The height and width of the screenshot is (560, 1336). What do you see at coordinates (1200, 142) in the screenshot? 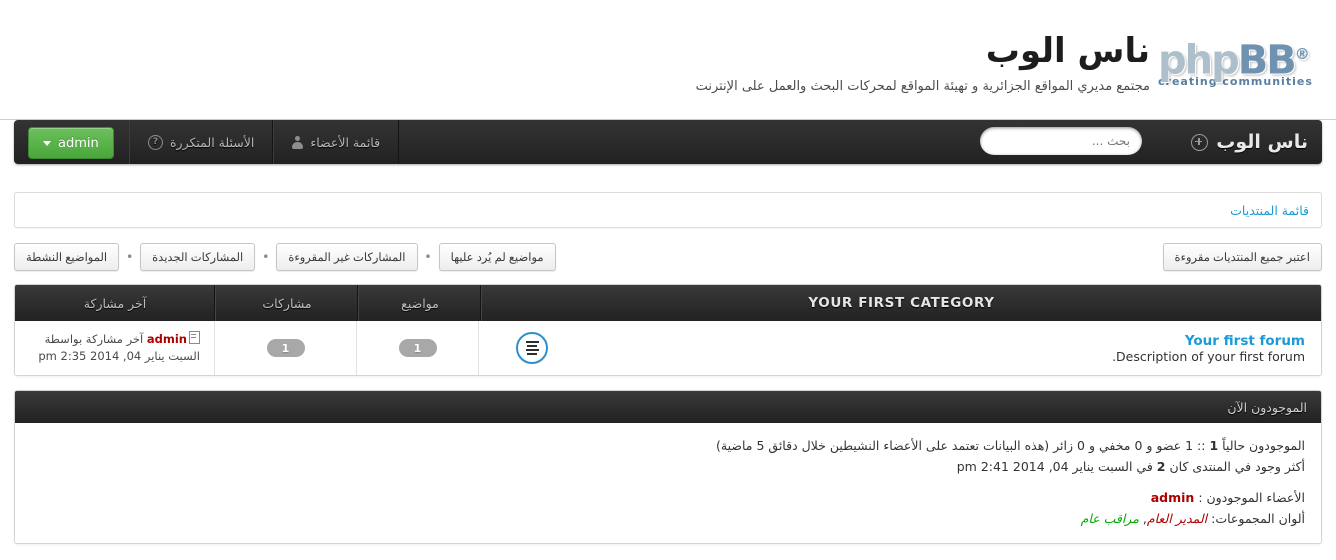
I see `home-icon` at bounding box center [1200, 142].